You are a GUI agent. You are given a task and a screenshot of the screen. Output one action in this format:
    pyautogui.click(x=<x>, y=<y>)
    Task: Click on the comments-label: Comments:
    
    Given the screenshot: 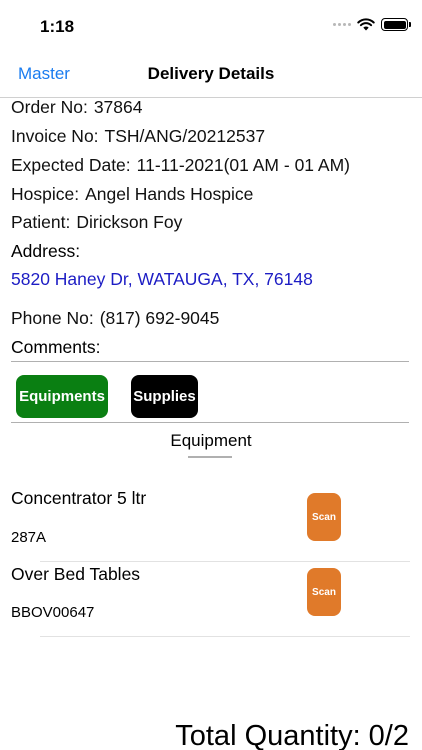 What is the action you would take?
    pyautogui.click(x=56, y=347)
    